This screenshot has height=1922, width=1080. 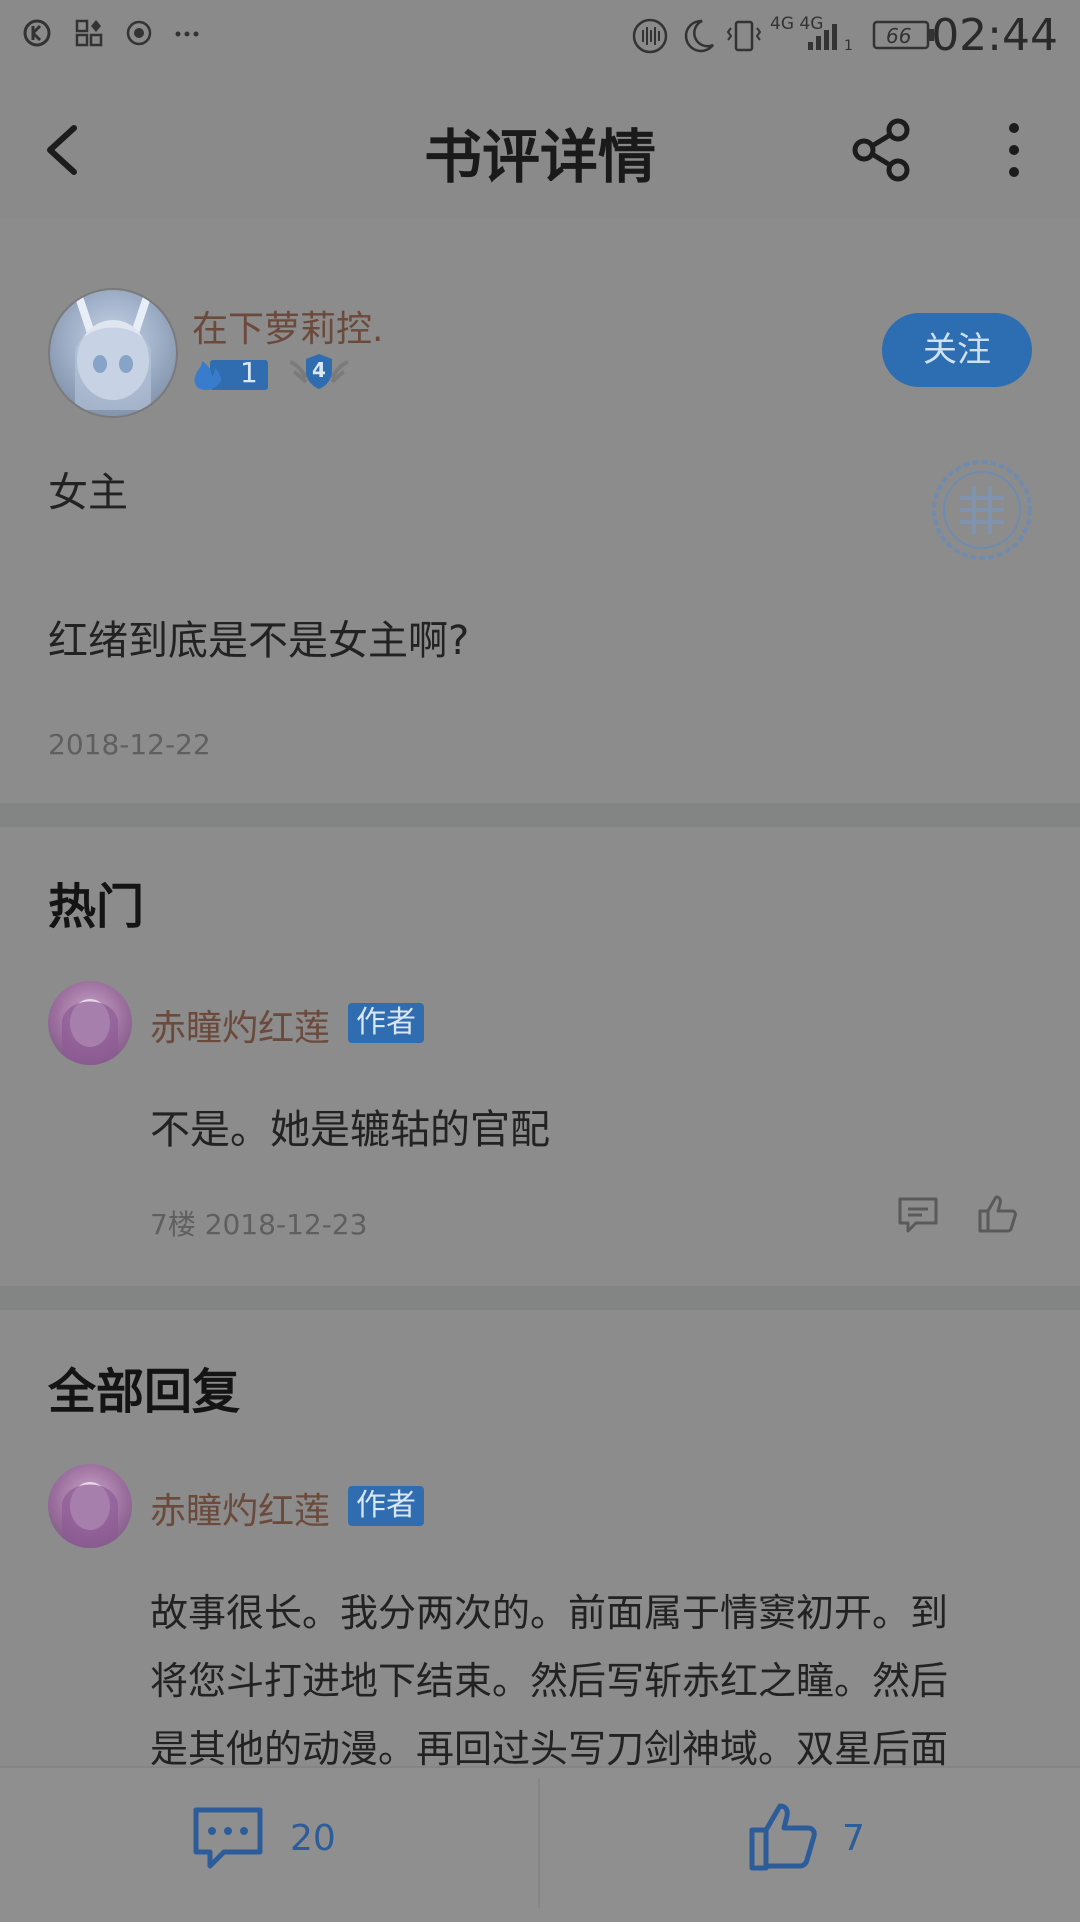 I want to click on rank-badge-value: 4, so click(x=319, y=370).